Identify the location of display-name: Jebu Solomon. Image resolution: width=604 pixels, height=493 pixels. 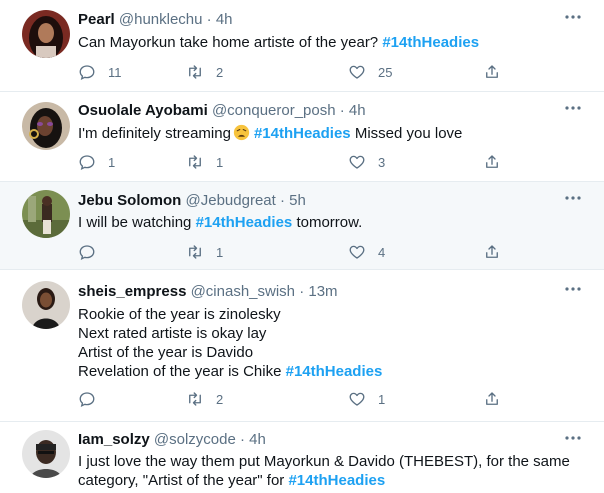
(129, 200).